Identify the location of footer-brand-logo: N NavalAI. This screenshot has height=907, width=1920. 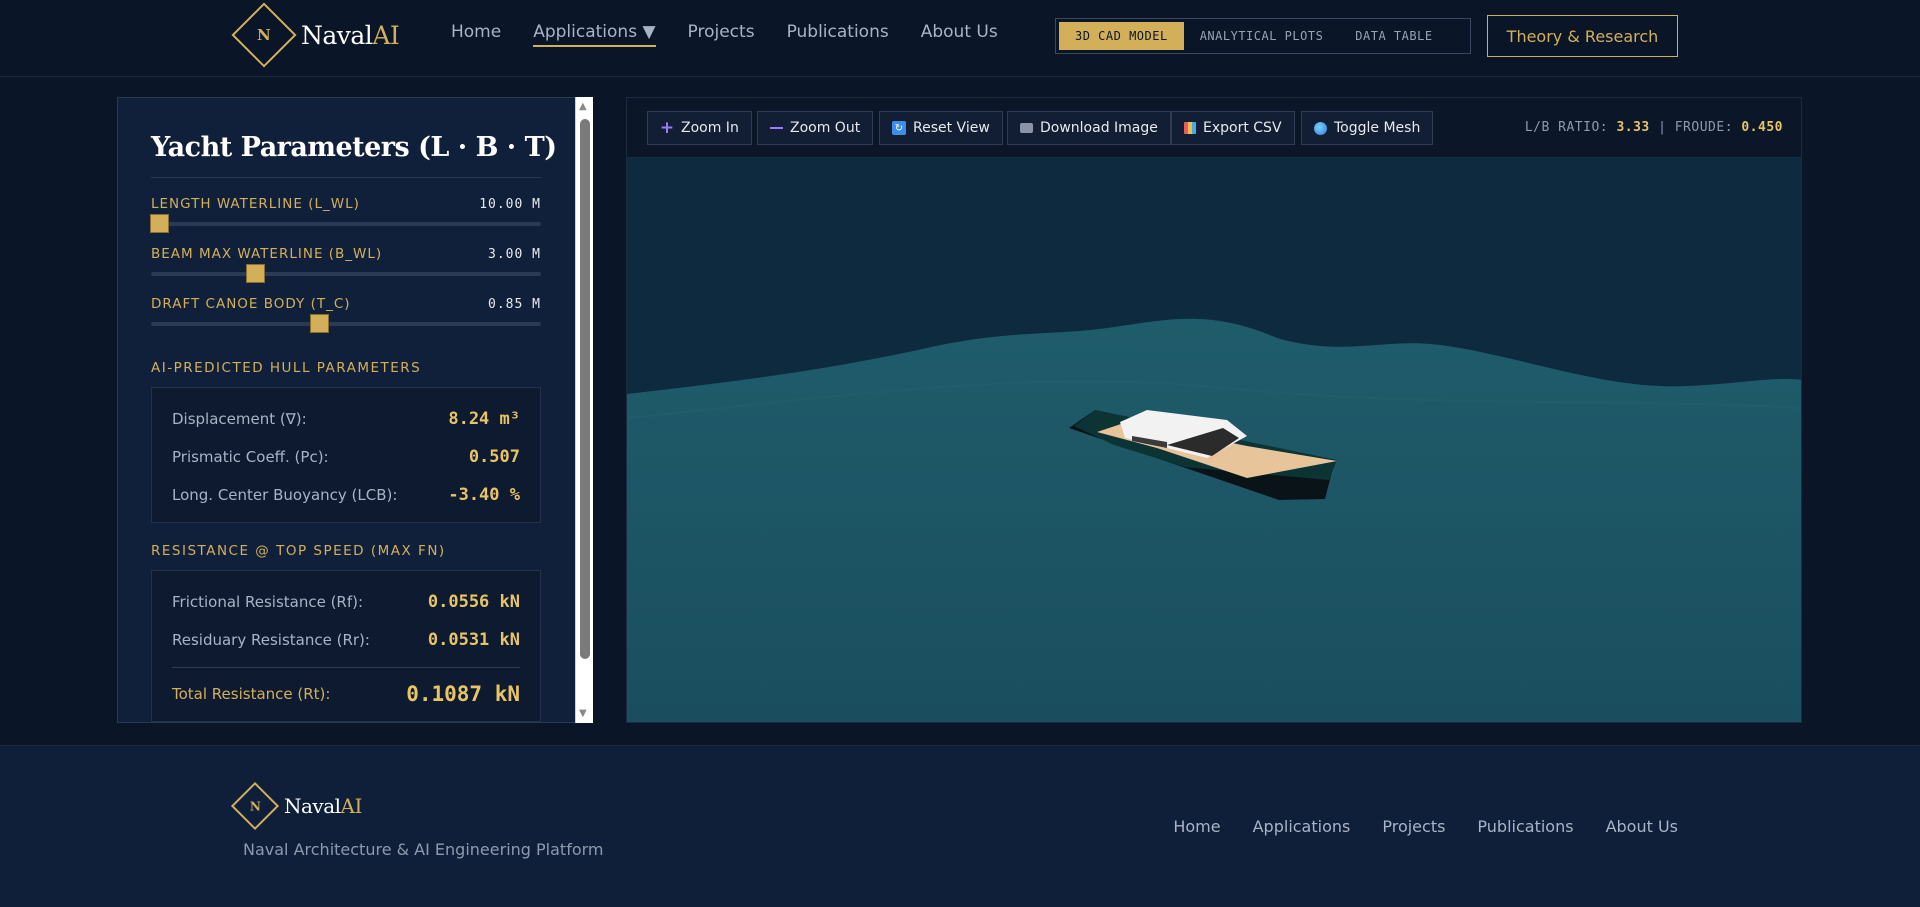
(296, 806).